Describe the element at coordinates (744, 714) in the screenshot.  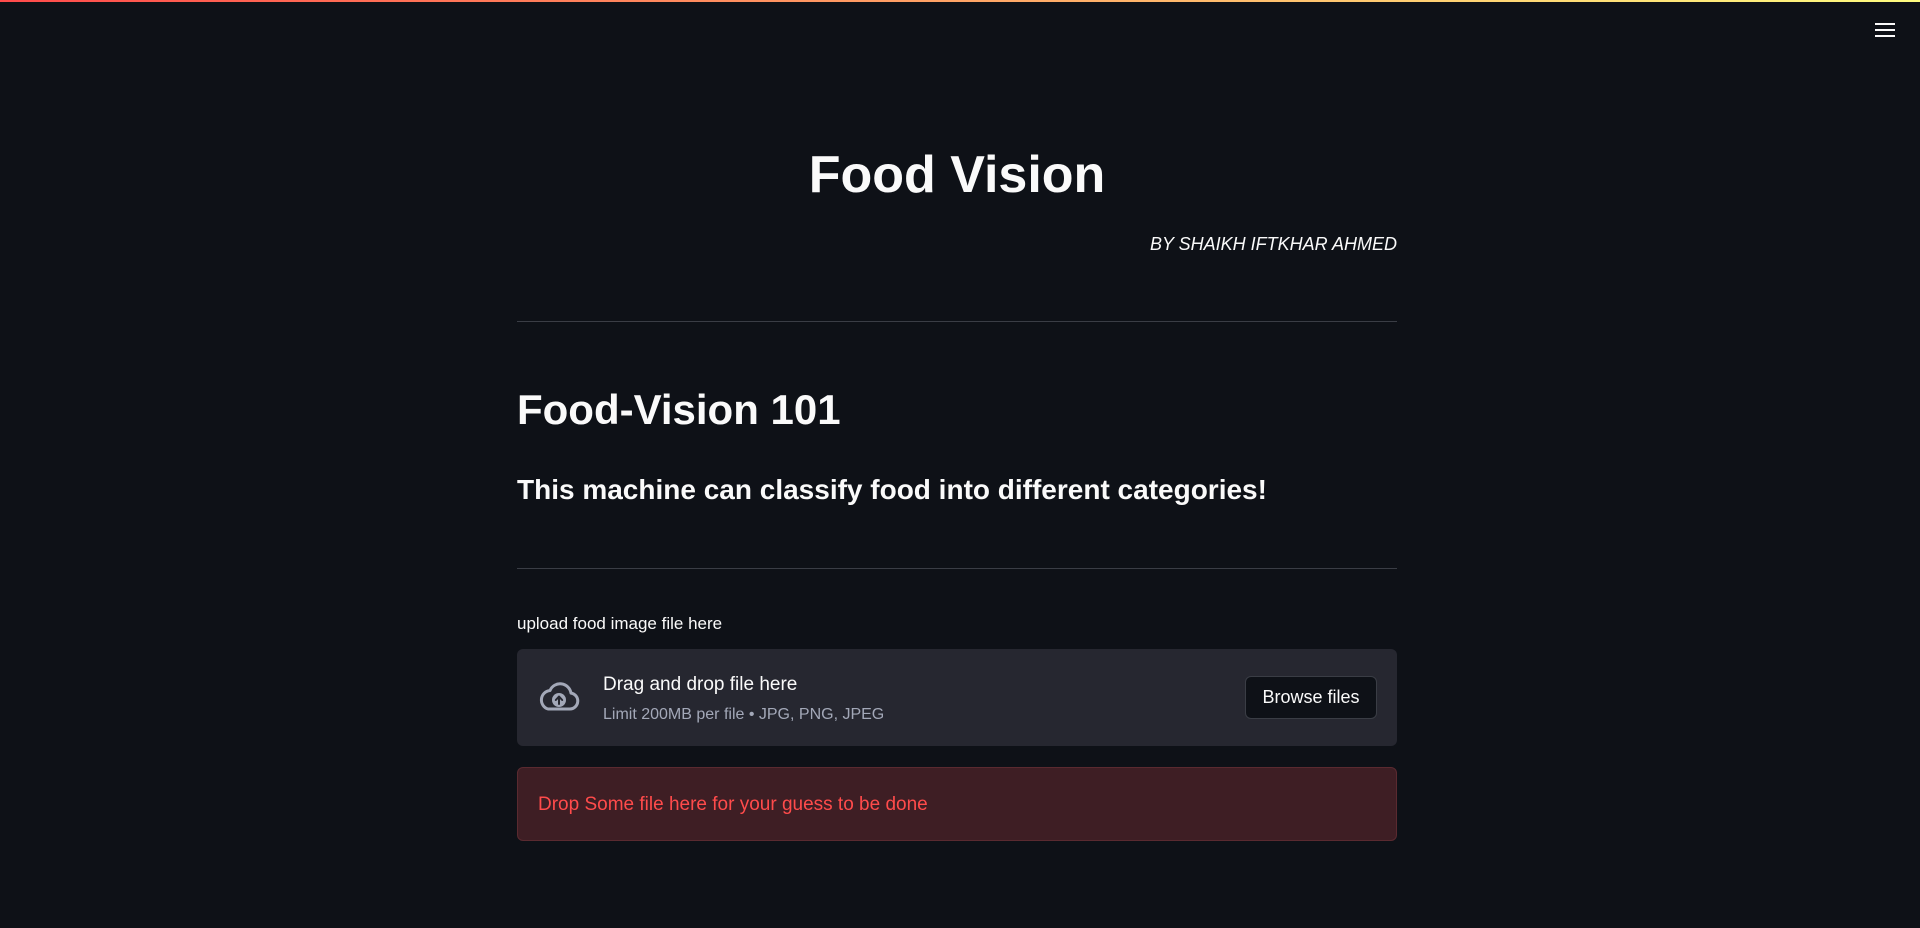
I see `dropzone-limit-text: Limit 200MB per file • JPG, PNG, JPEG` at that location.